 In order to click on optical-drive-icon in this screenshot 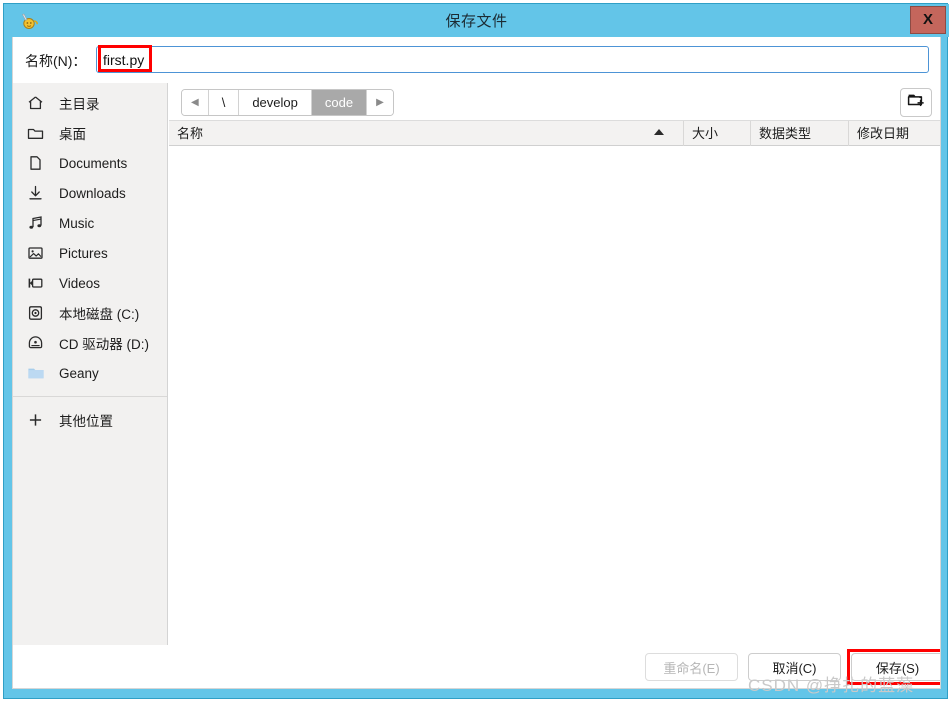, I will do `click(38, 343)`.